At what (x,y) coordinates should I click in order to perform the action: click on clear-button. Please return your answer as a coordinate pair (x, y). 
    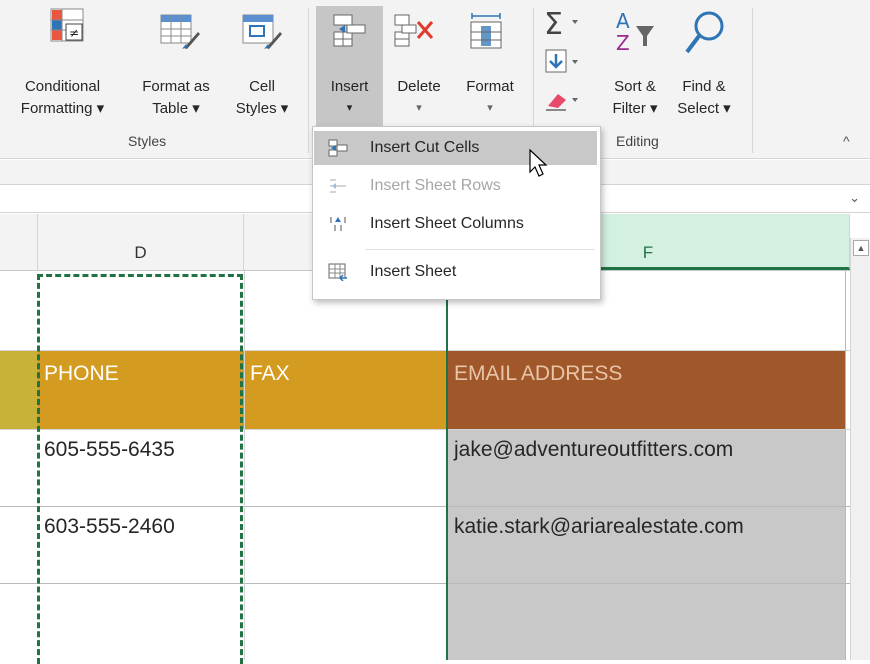
    Looking at the image, I should click on (568, 100).